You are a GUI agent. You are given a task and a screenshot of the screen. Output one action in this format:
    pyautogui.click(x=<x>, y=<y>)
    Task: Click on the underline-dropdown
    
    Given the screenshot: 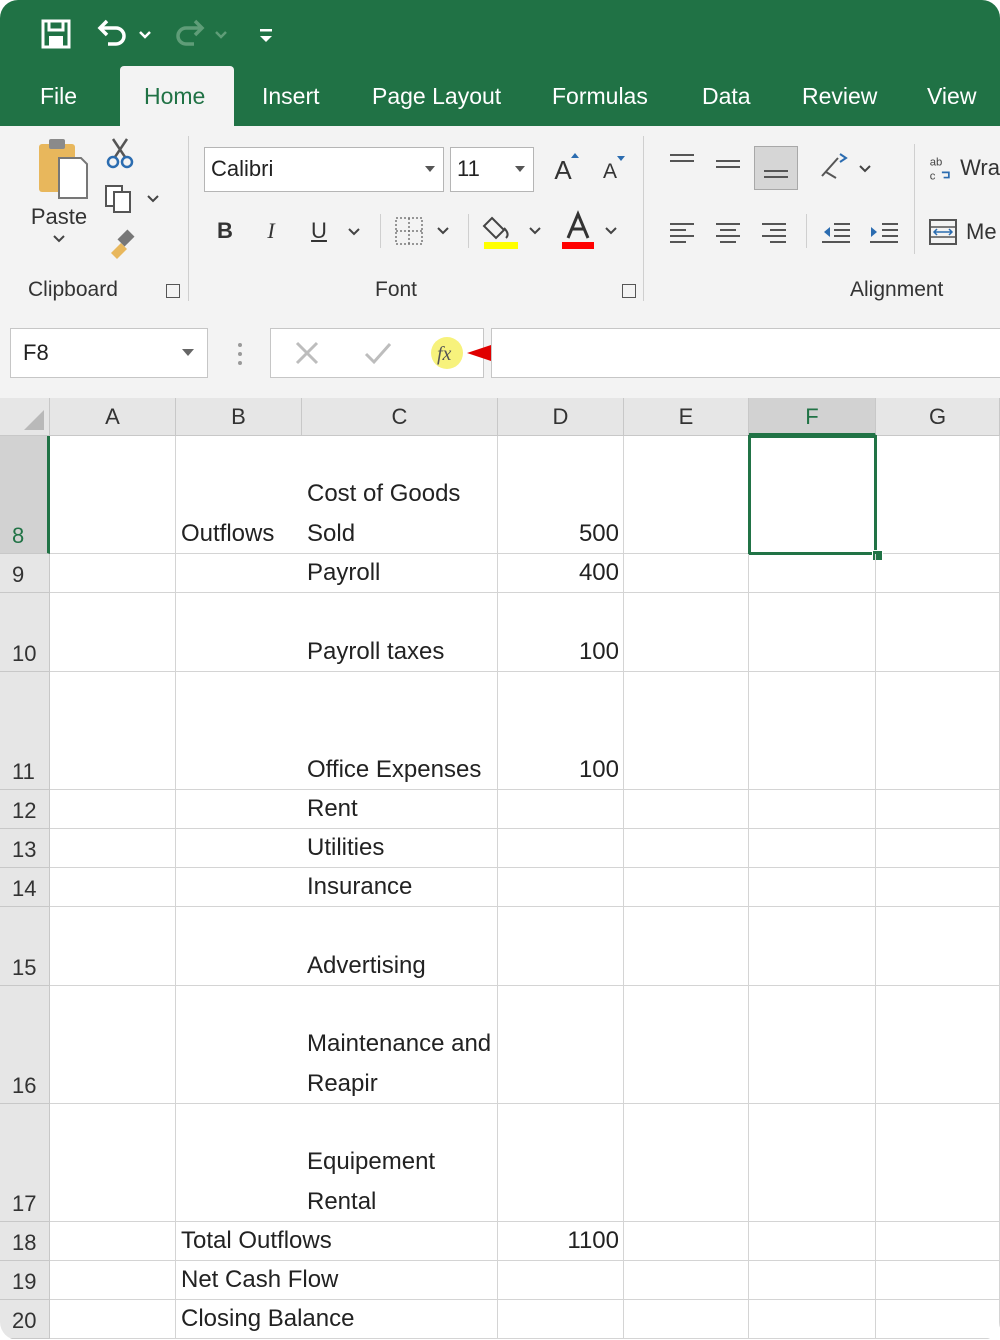 What is the action you would take?
    pyautogui.click(x=354, y=232)
    